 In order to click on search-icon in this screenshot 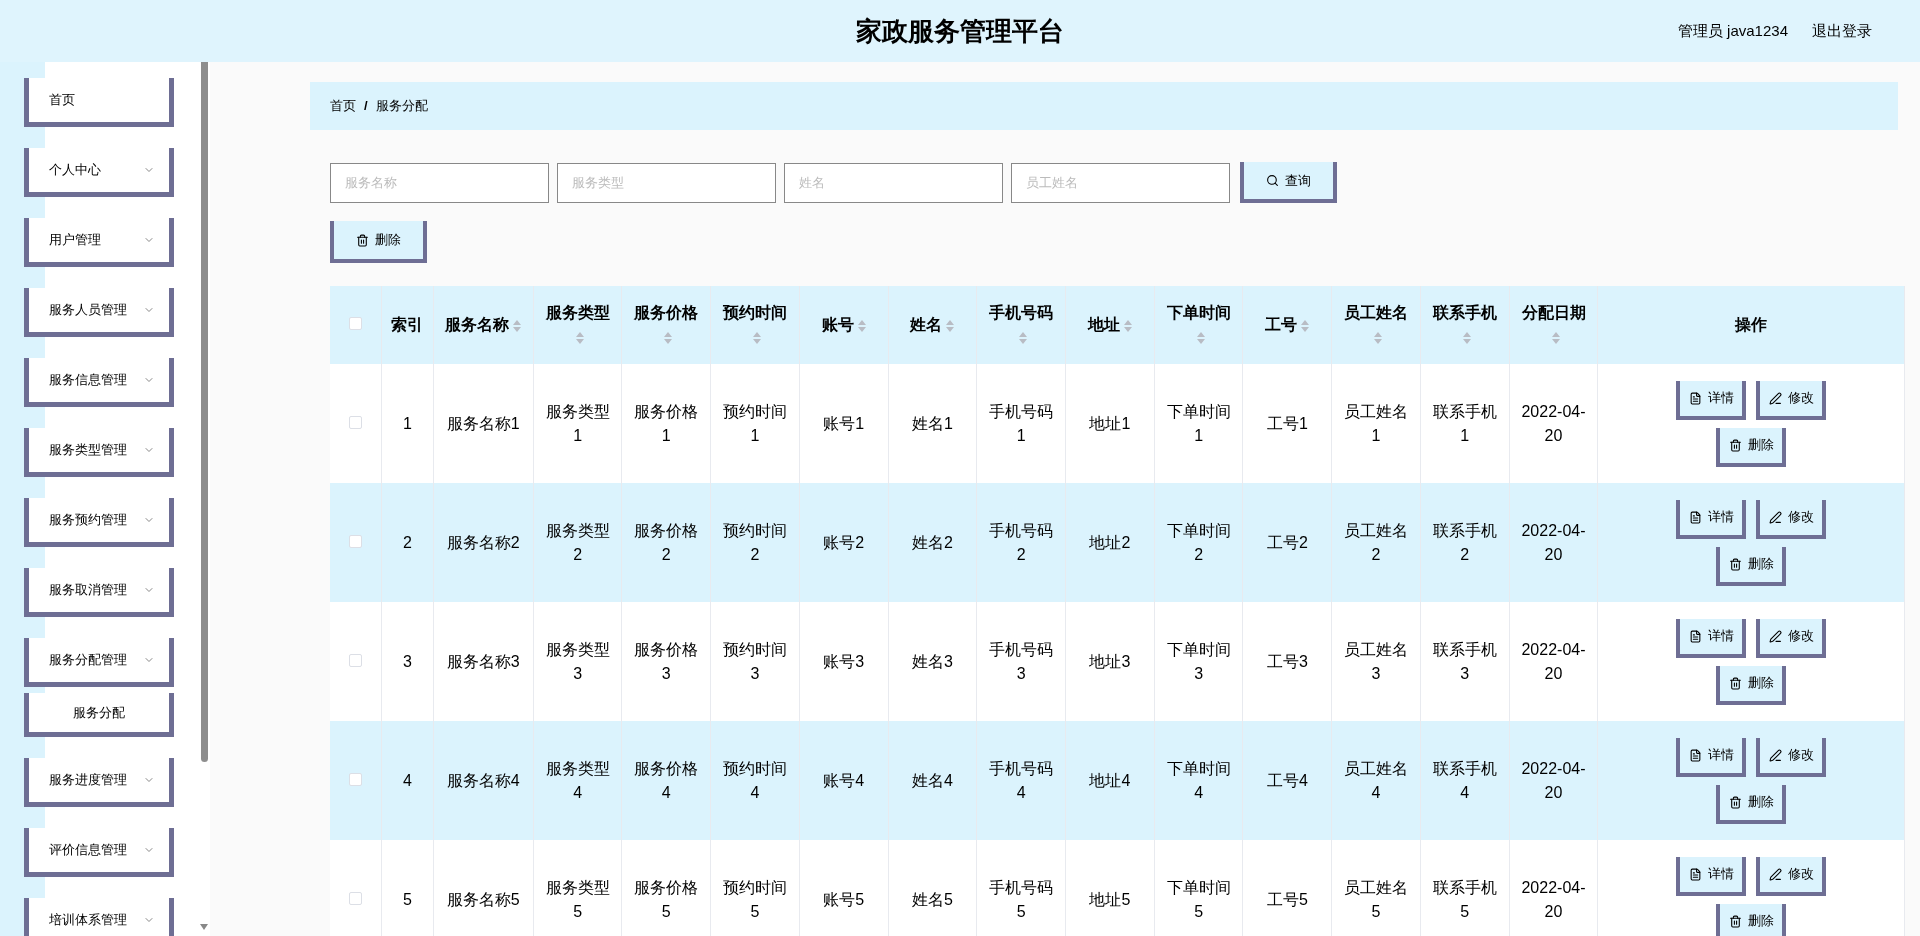, I will do `click(1272, 180)`.